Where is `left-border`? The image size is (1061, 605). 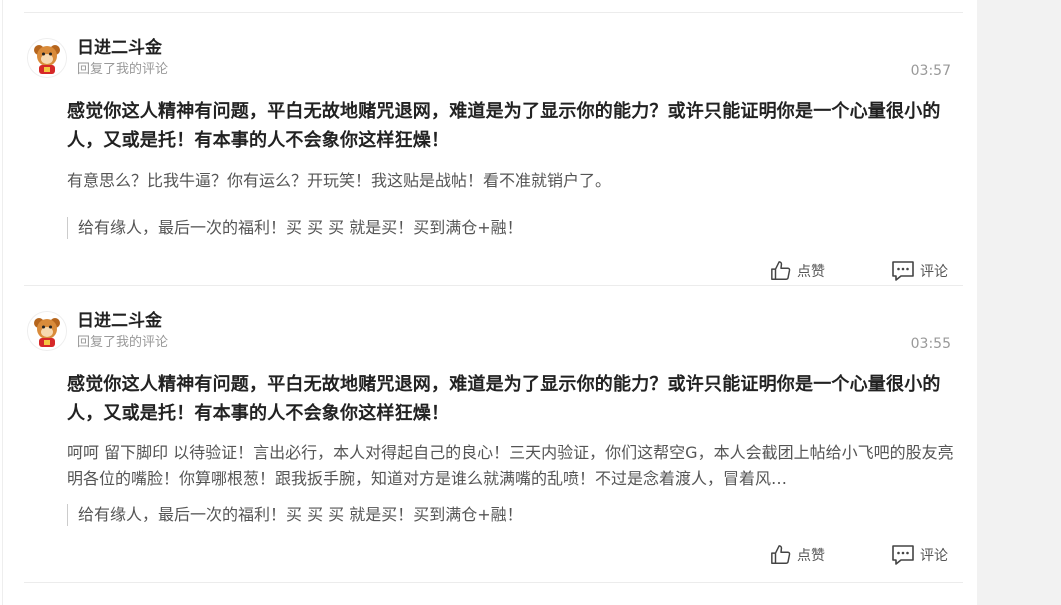 left-border is located at coordinates (2, 302).